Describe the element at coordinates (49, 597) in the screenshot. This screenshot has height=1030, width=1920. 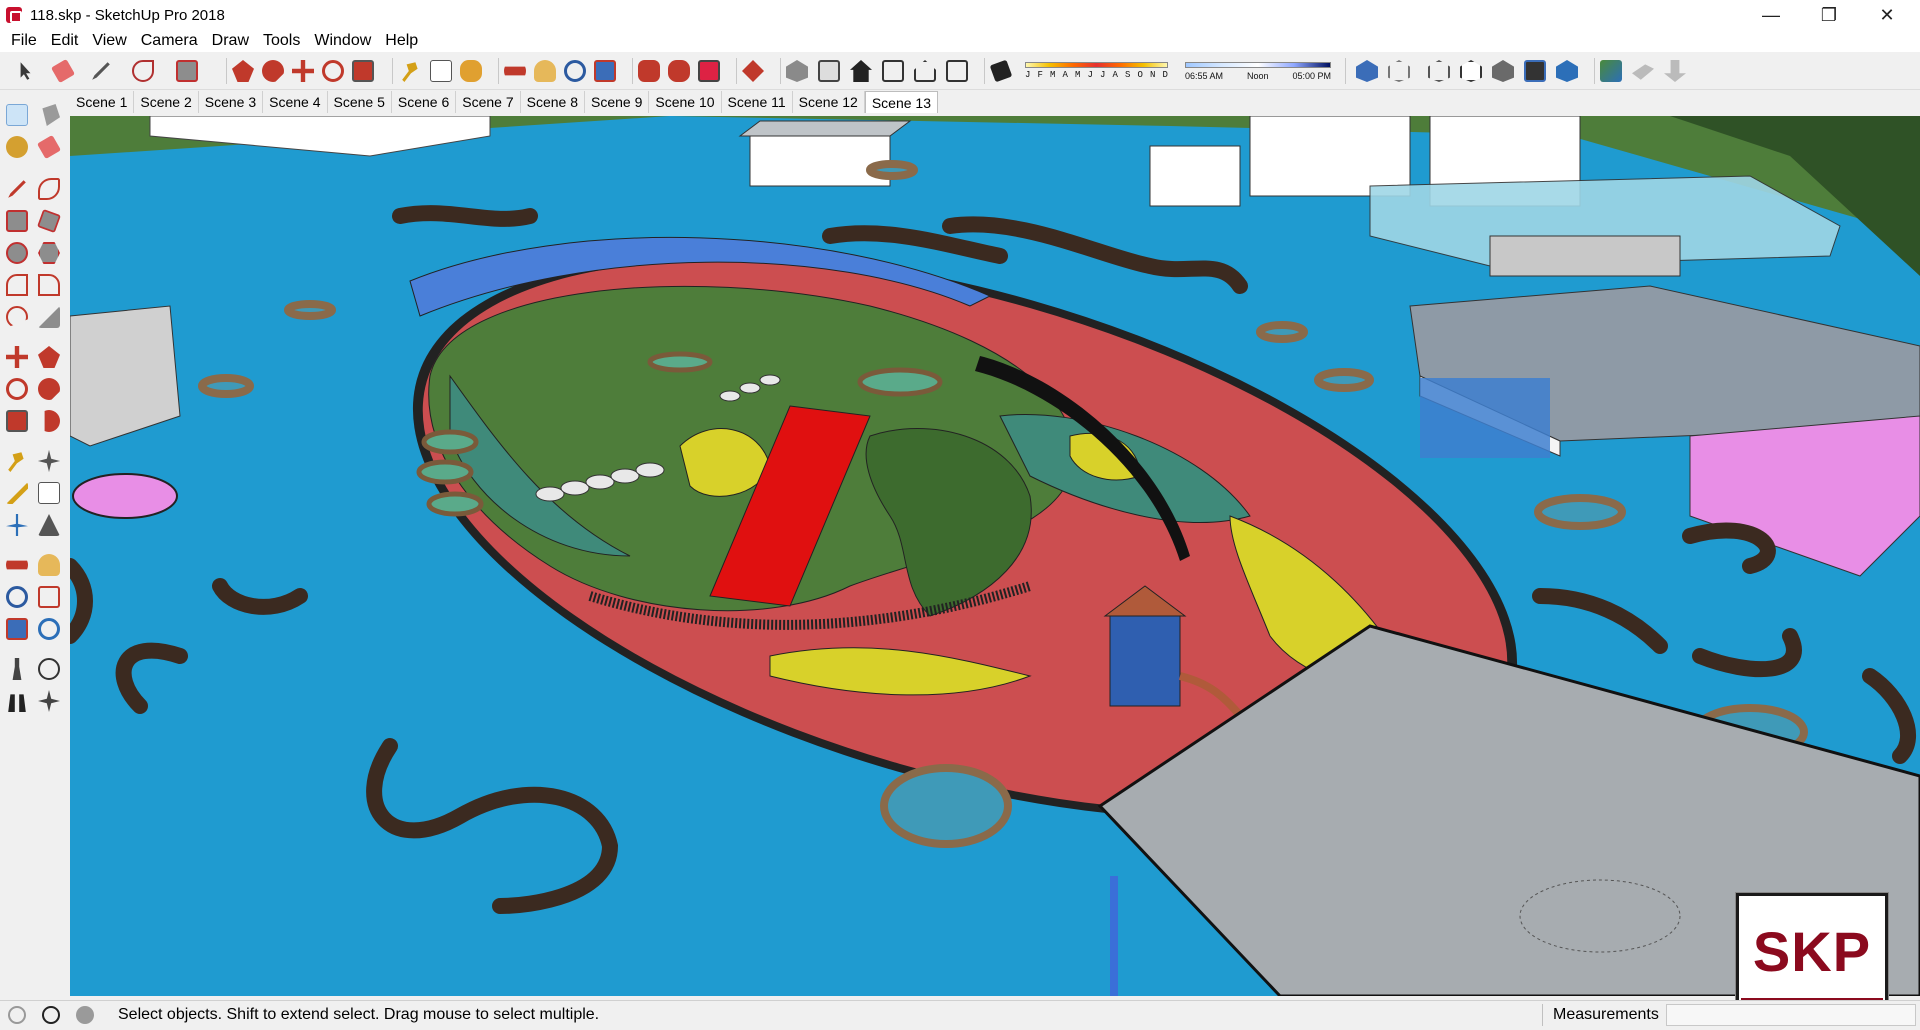
I see `zoom-window-icon` at that location.